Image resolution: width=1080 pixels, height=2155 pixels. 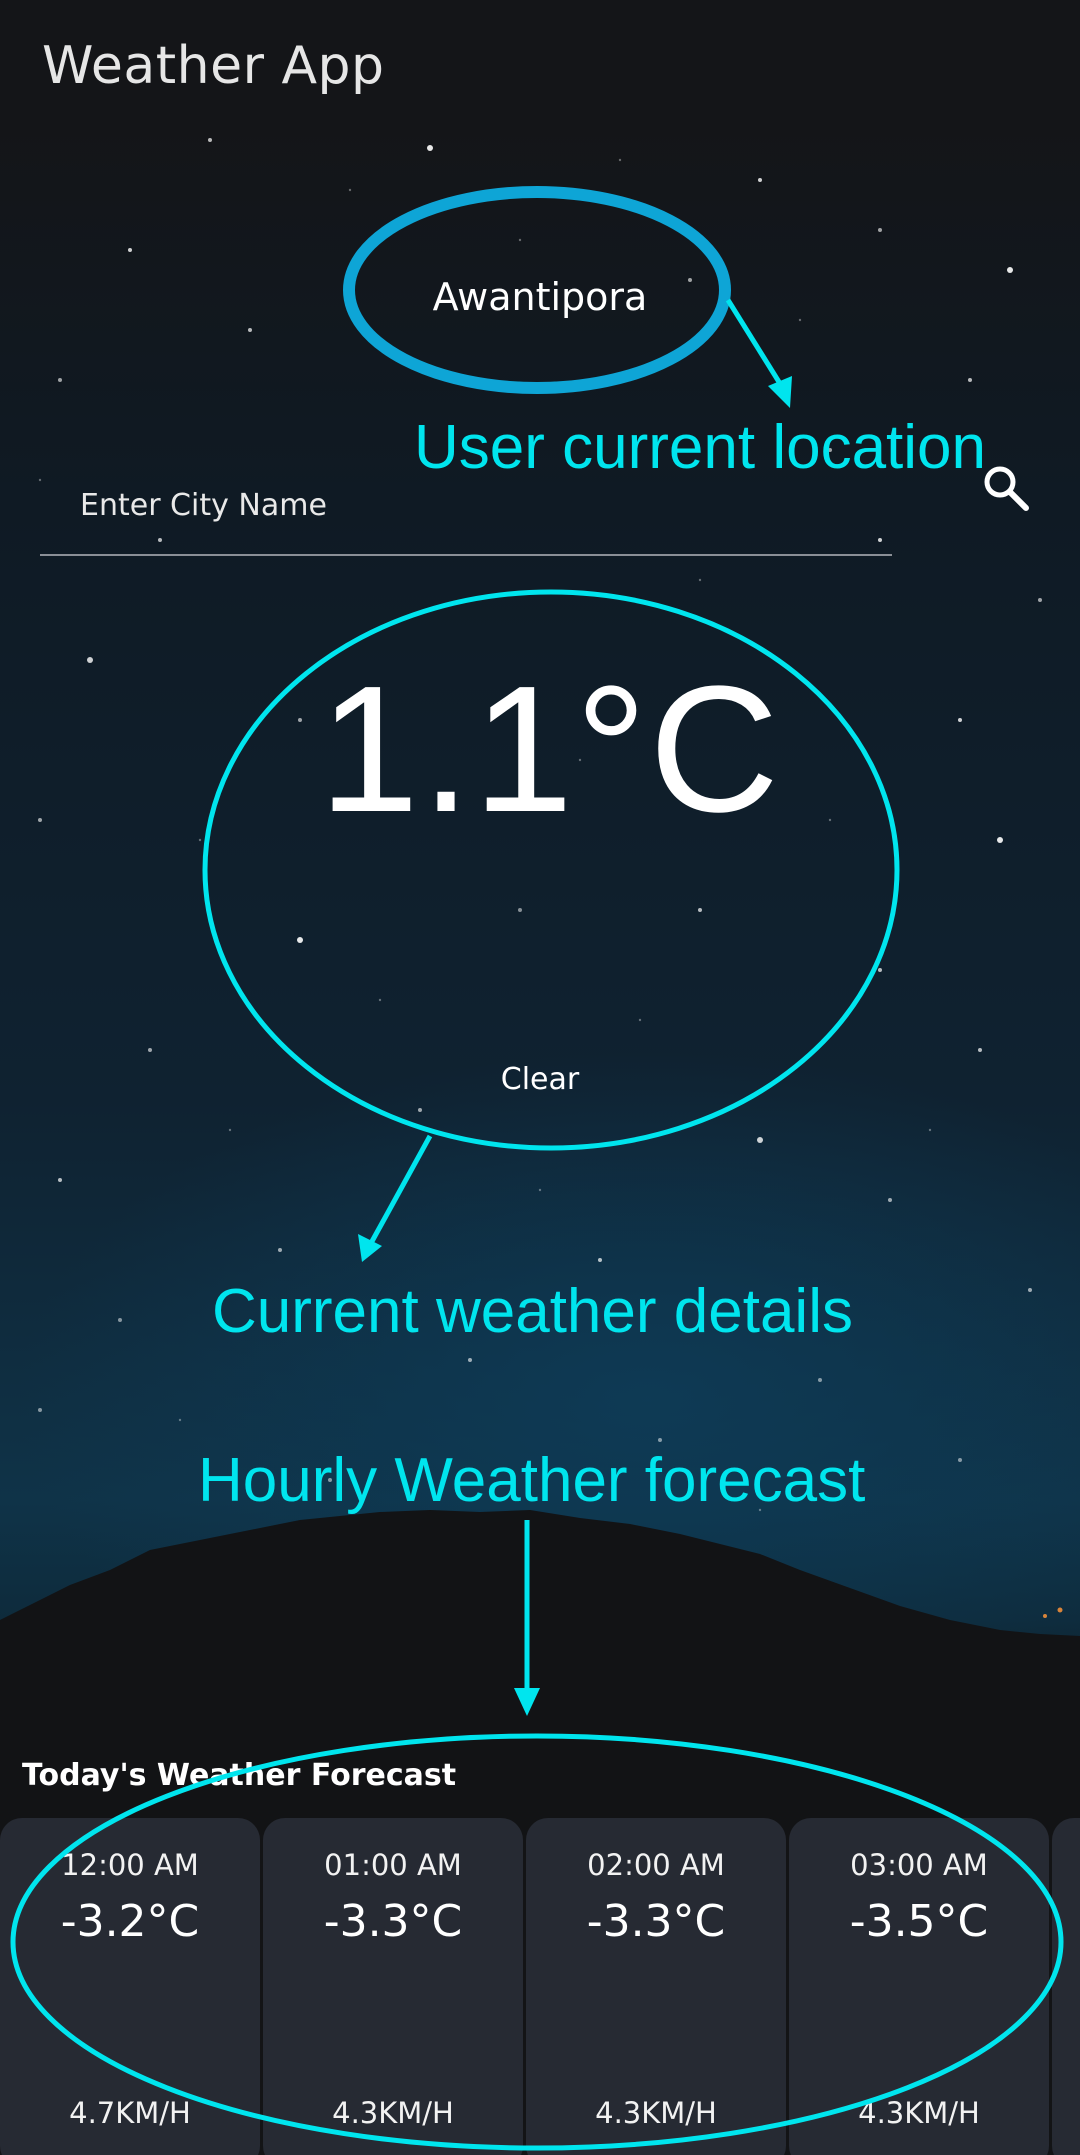 I want to click on annotation-hourly: Hourly Weather forecast, so click(x=532, y=1480).